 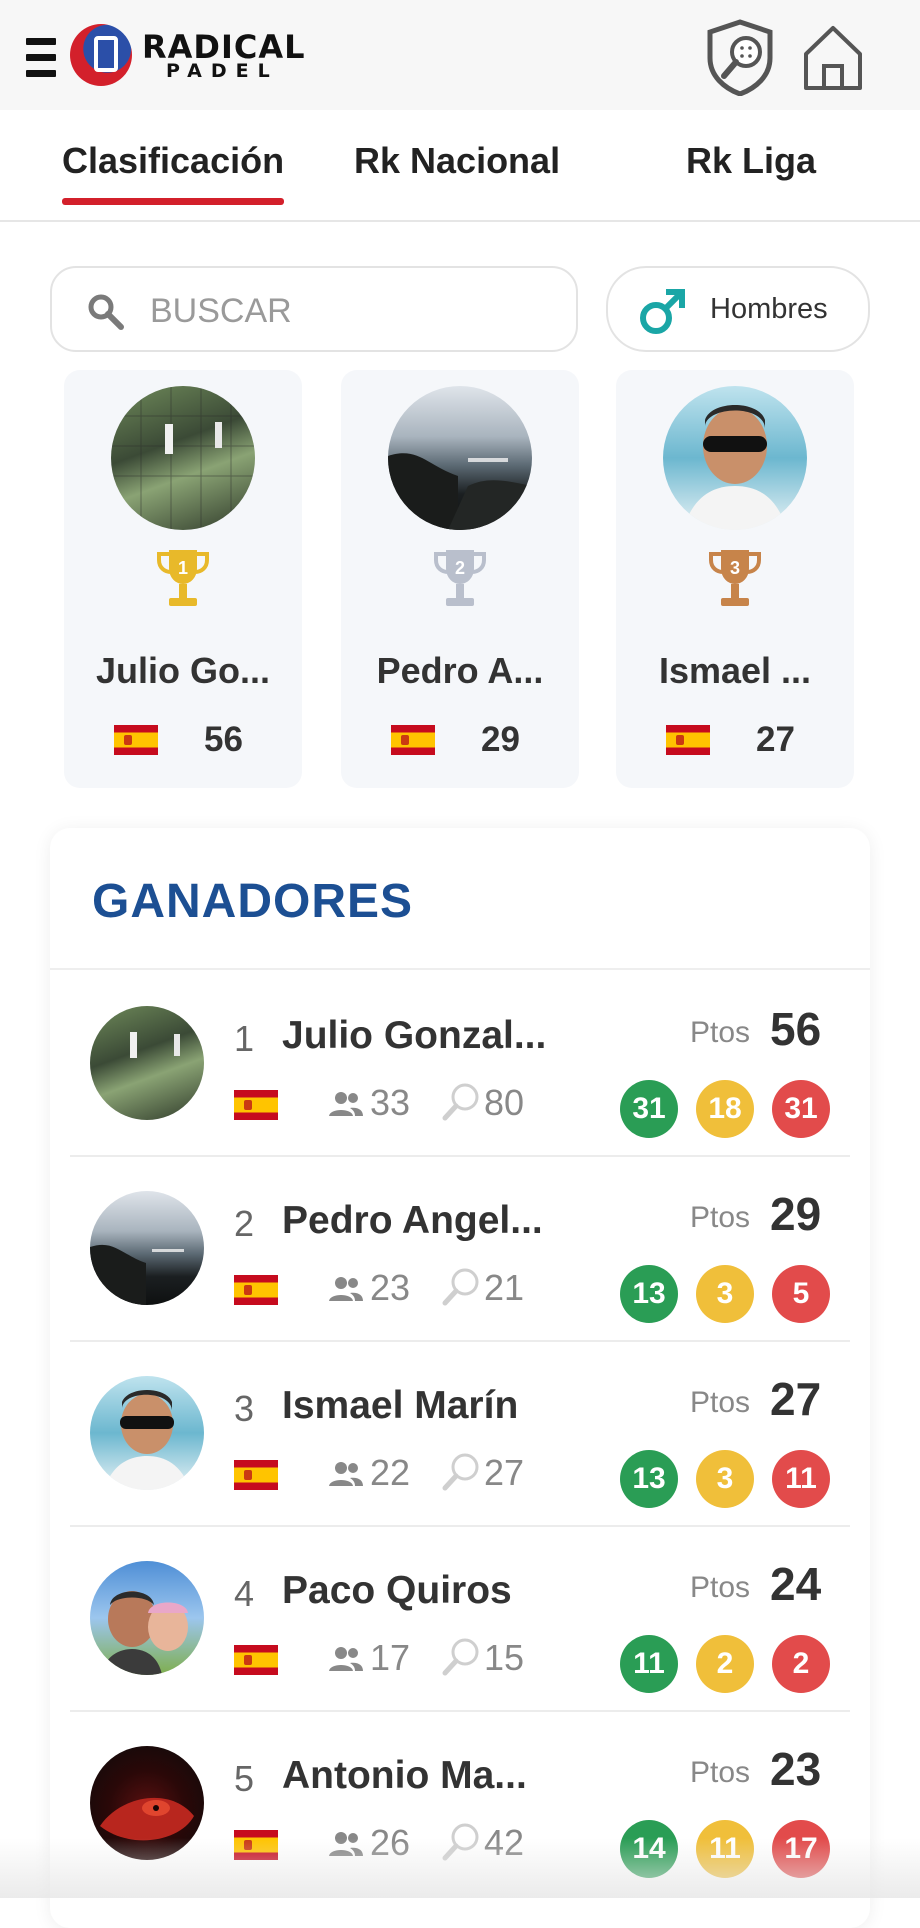 I want to click on points-value: 23, so click(x=796, y=1769).